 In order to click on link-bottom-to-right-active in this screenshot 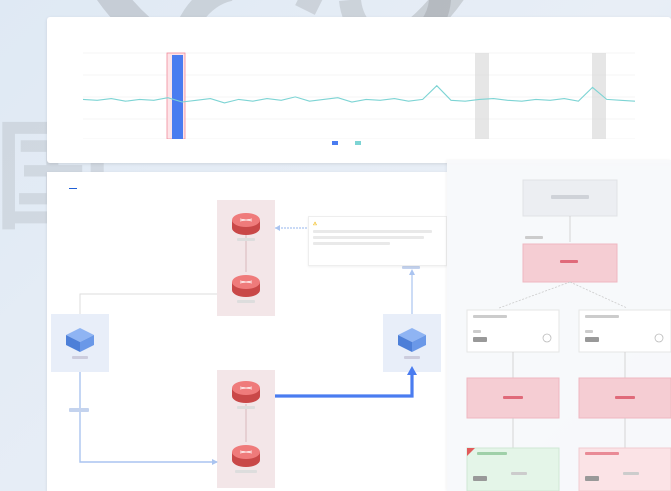, I will do `click(344, 385)`.